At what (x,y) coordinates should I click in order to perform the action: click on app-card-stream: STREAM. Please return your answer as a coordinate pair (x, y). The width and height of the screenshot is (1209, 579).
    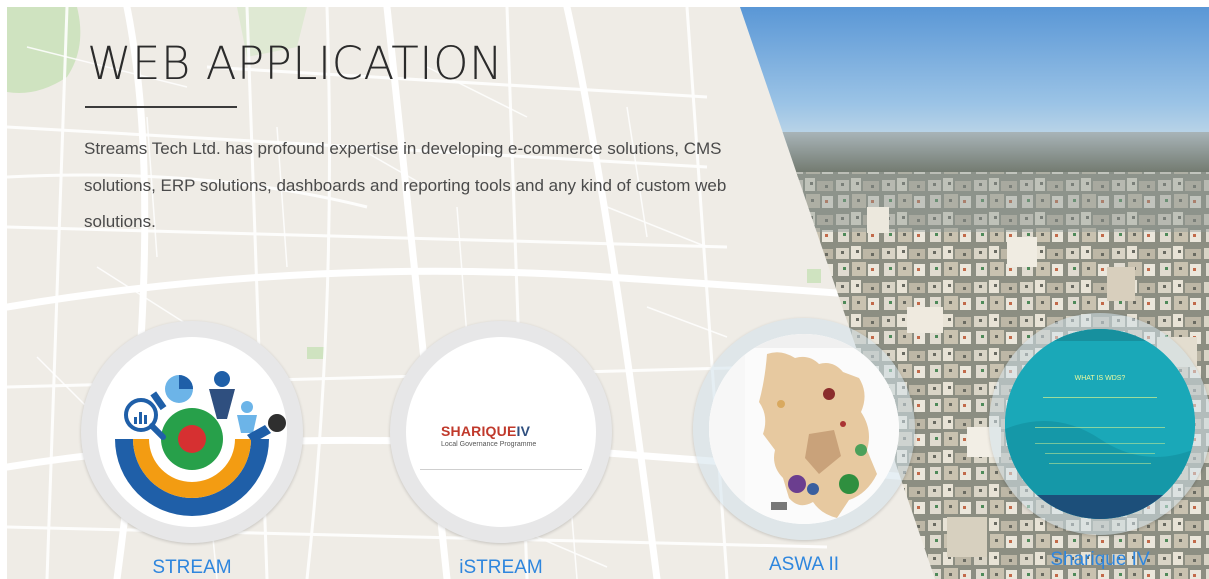
    Looking at the image, I should click on (196, 450).